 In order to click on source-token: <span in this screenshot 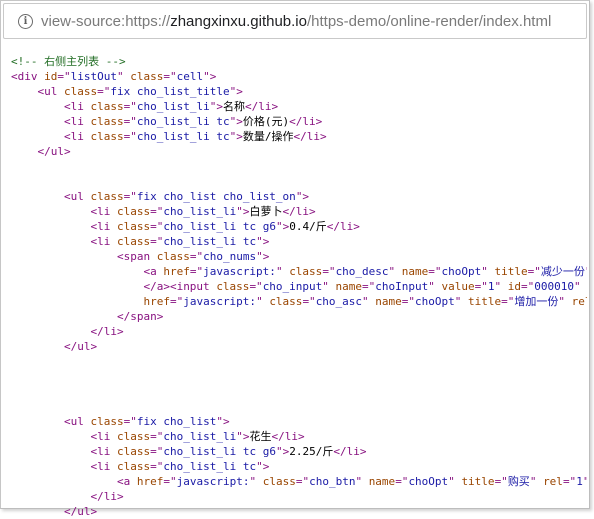, I will do `click(136, 256)`.